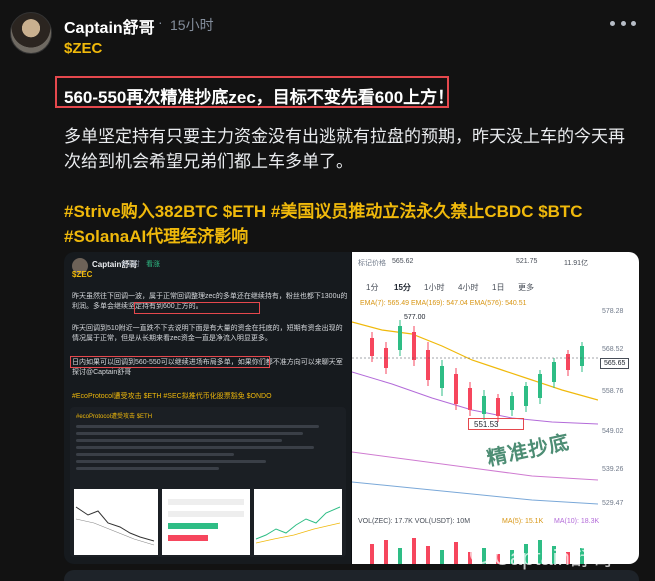 The height and width of the screenshot is (581, 655). I want to click on post-headline: 560-550再次精准抄底zec，目标不变先看600上方！, so click(259, 97).